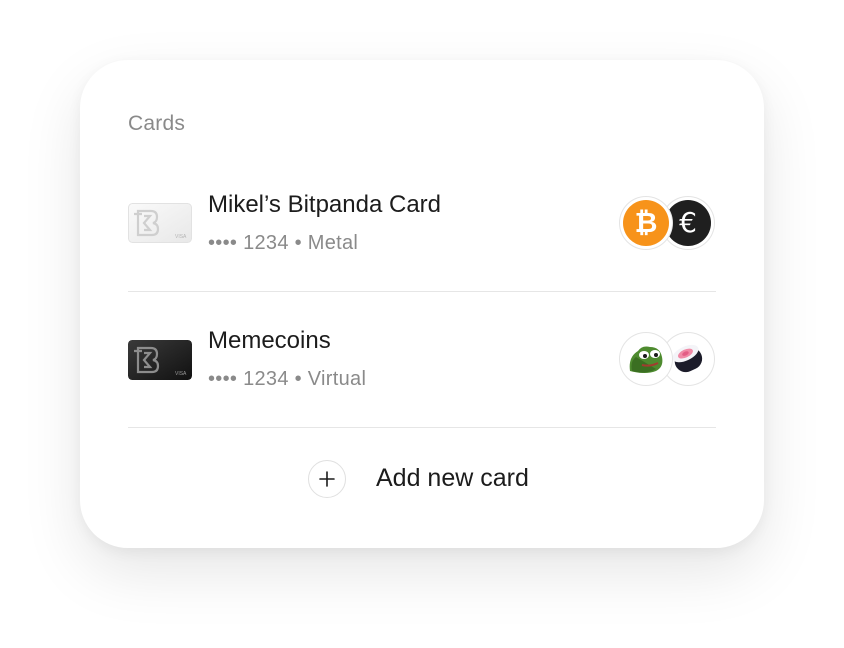 Image resolution: width=844 pixels, height=648 pixels. What do you see at coordinates (646, 359) in the screenshot?
I see `pepe-frog-icon` at bounding box center [646, 359].